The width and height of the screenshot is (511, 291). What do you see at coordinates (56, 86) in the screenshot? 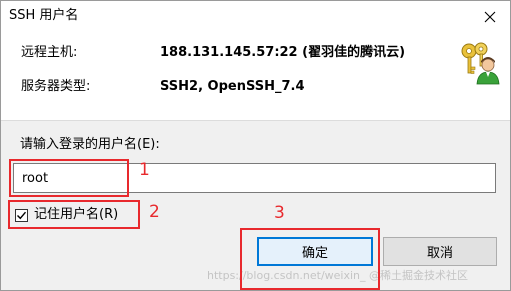
I see `server-type-label: 服务器类型:` at bounding box center [56, 86].